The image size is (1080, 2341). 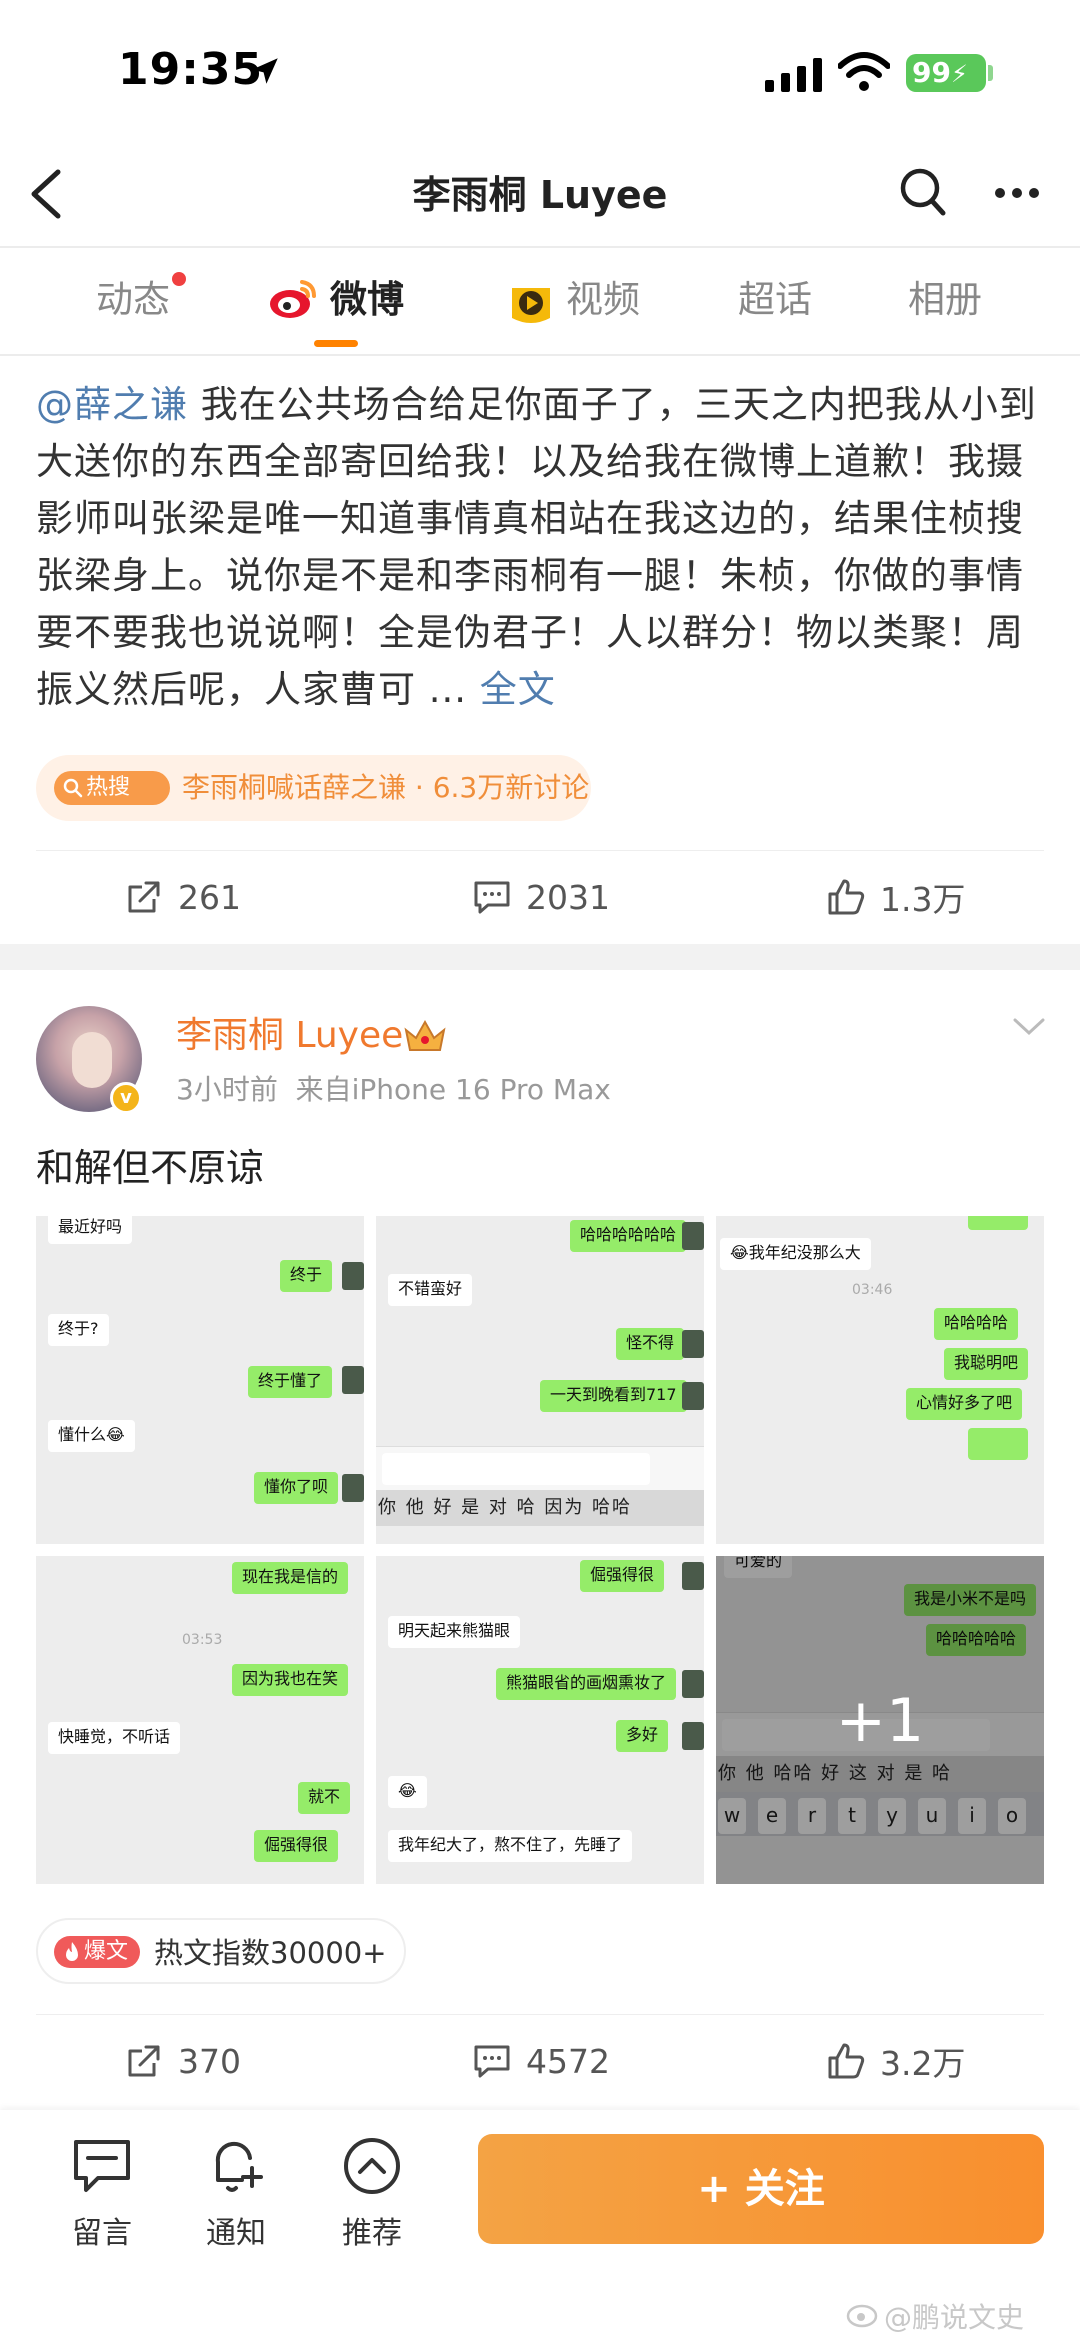 I want to click on crown-icon, so click(x=425, y=1035).